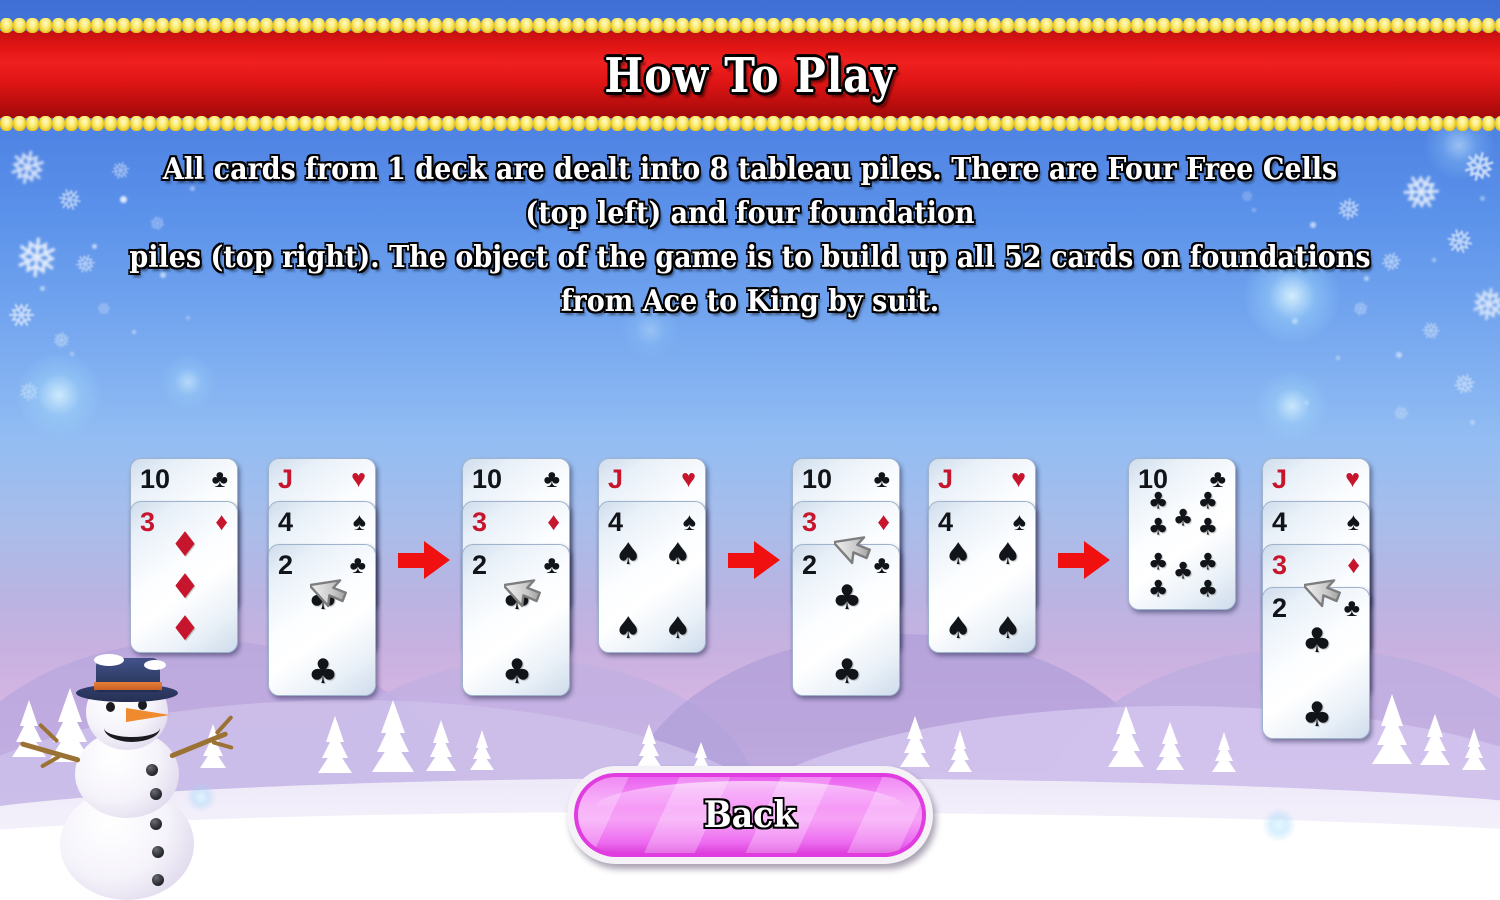 The width and height of the screenshot is (1500, 900). What do you see at coordinates (286, 565) in the screenshot?
I see `card-rank: 2` at bounding box center [286, 565].